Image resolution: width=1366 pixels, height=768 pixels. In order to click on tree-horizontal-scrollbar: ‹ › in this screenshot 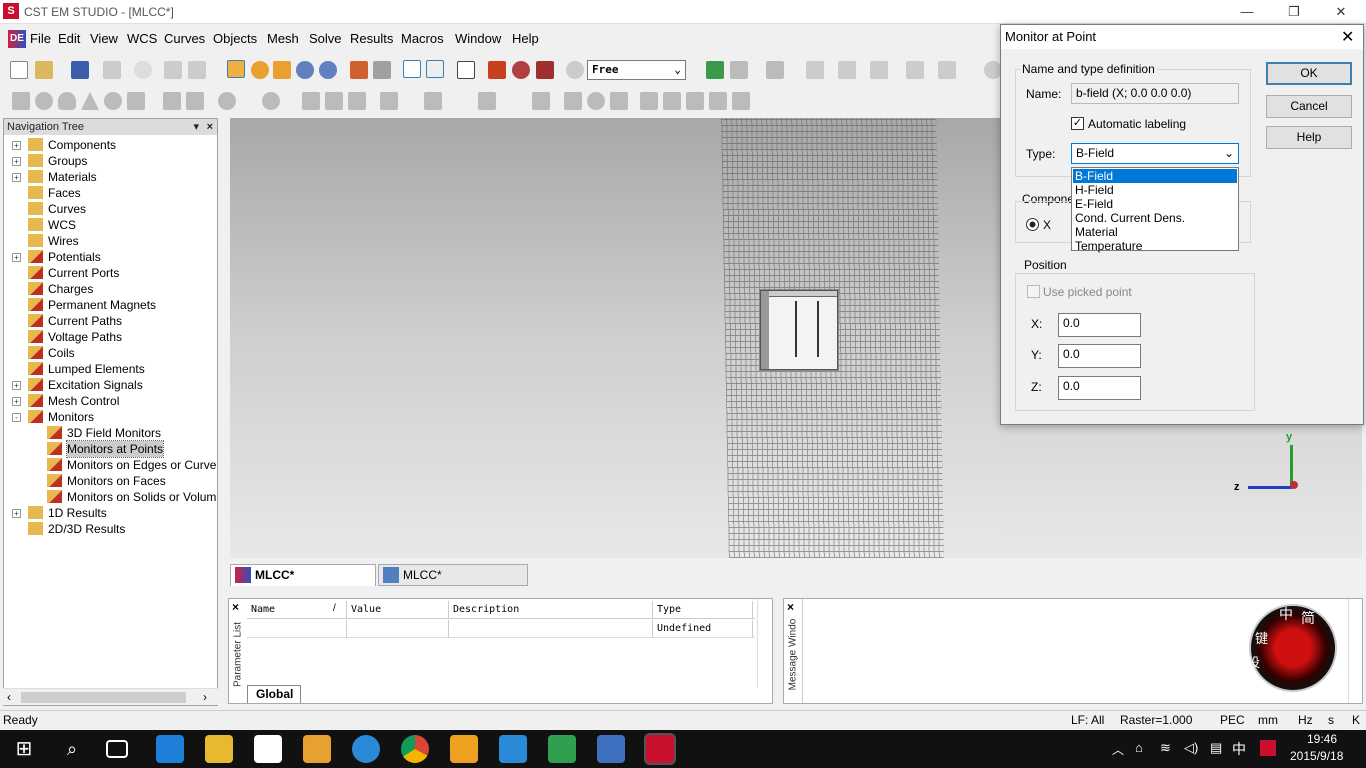, I will do `click(110, 696)`.